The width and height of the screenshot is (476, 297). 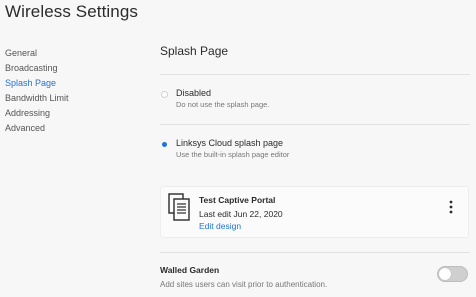 I want to click on walled-garden-toggle, so click(x=452, y=274).